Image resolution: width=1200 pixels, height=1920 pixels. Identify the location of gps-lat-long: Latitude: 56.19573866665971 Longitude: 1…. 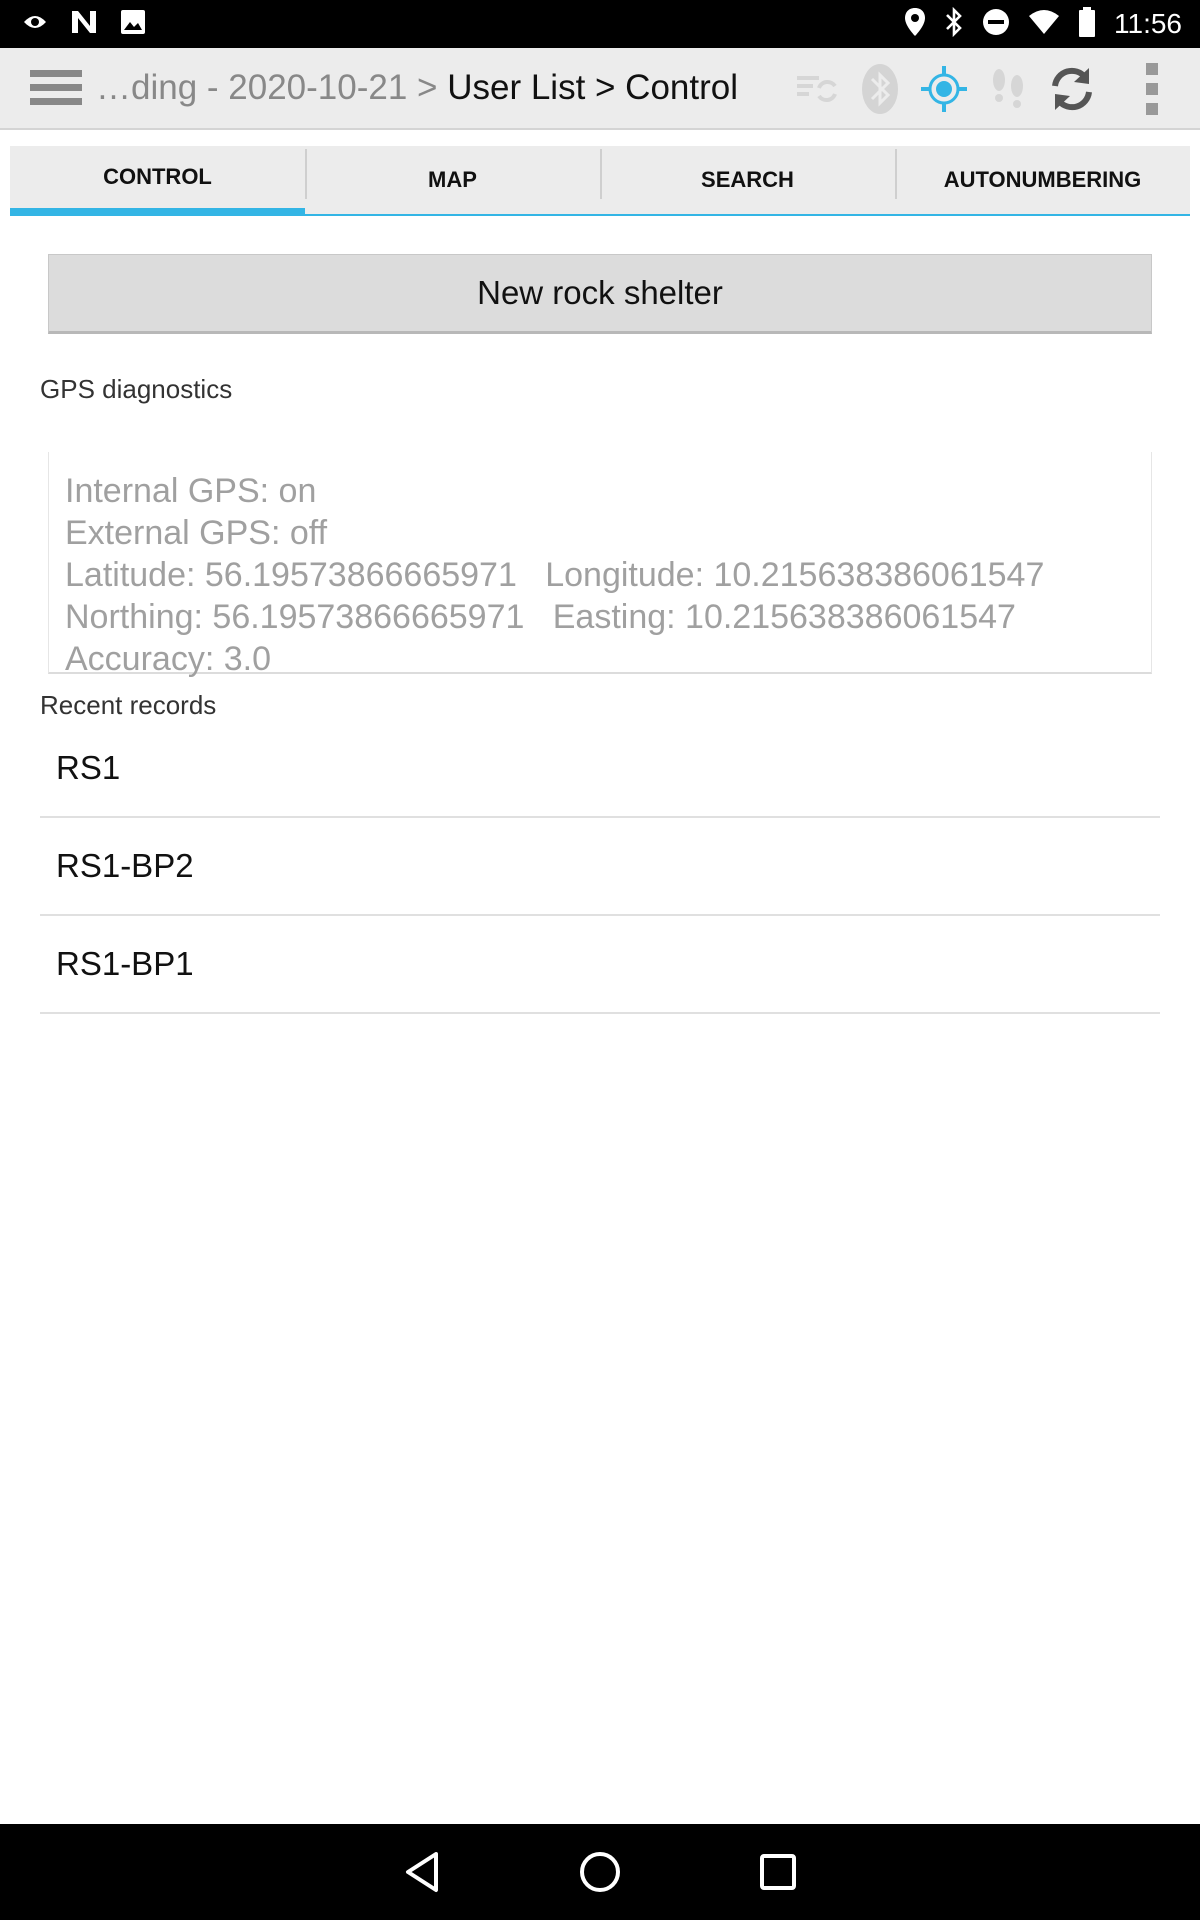
(555, 575).